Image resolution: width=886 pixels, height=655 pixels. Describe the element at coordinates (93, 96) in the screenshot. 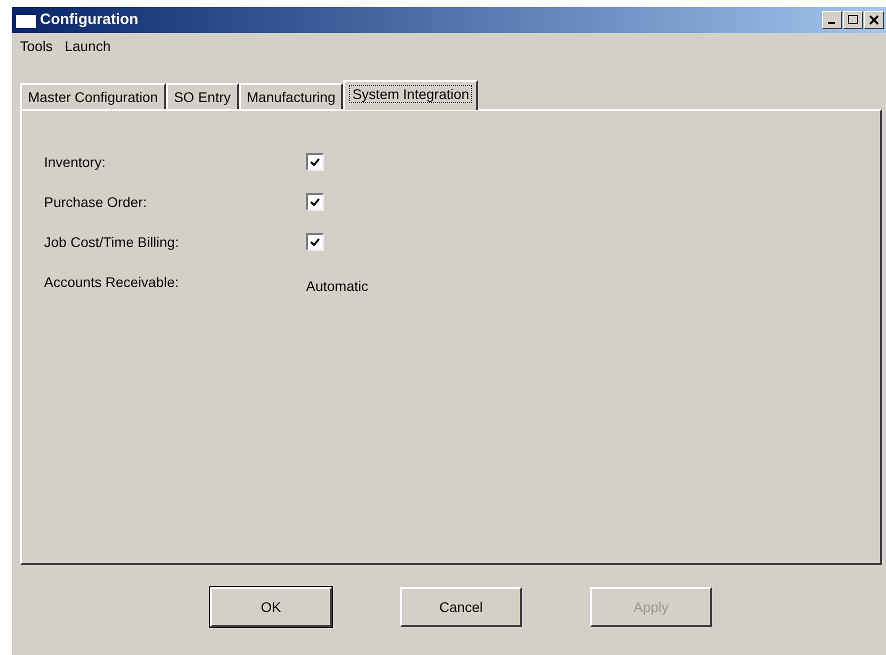

I see `tab: Master Configuration` at that location.